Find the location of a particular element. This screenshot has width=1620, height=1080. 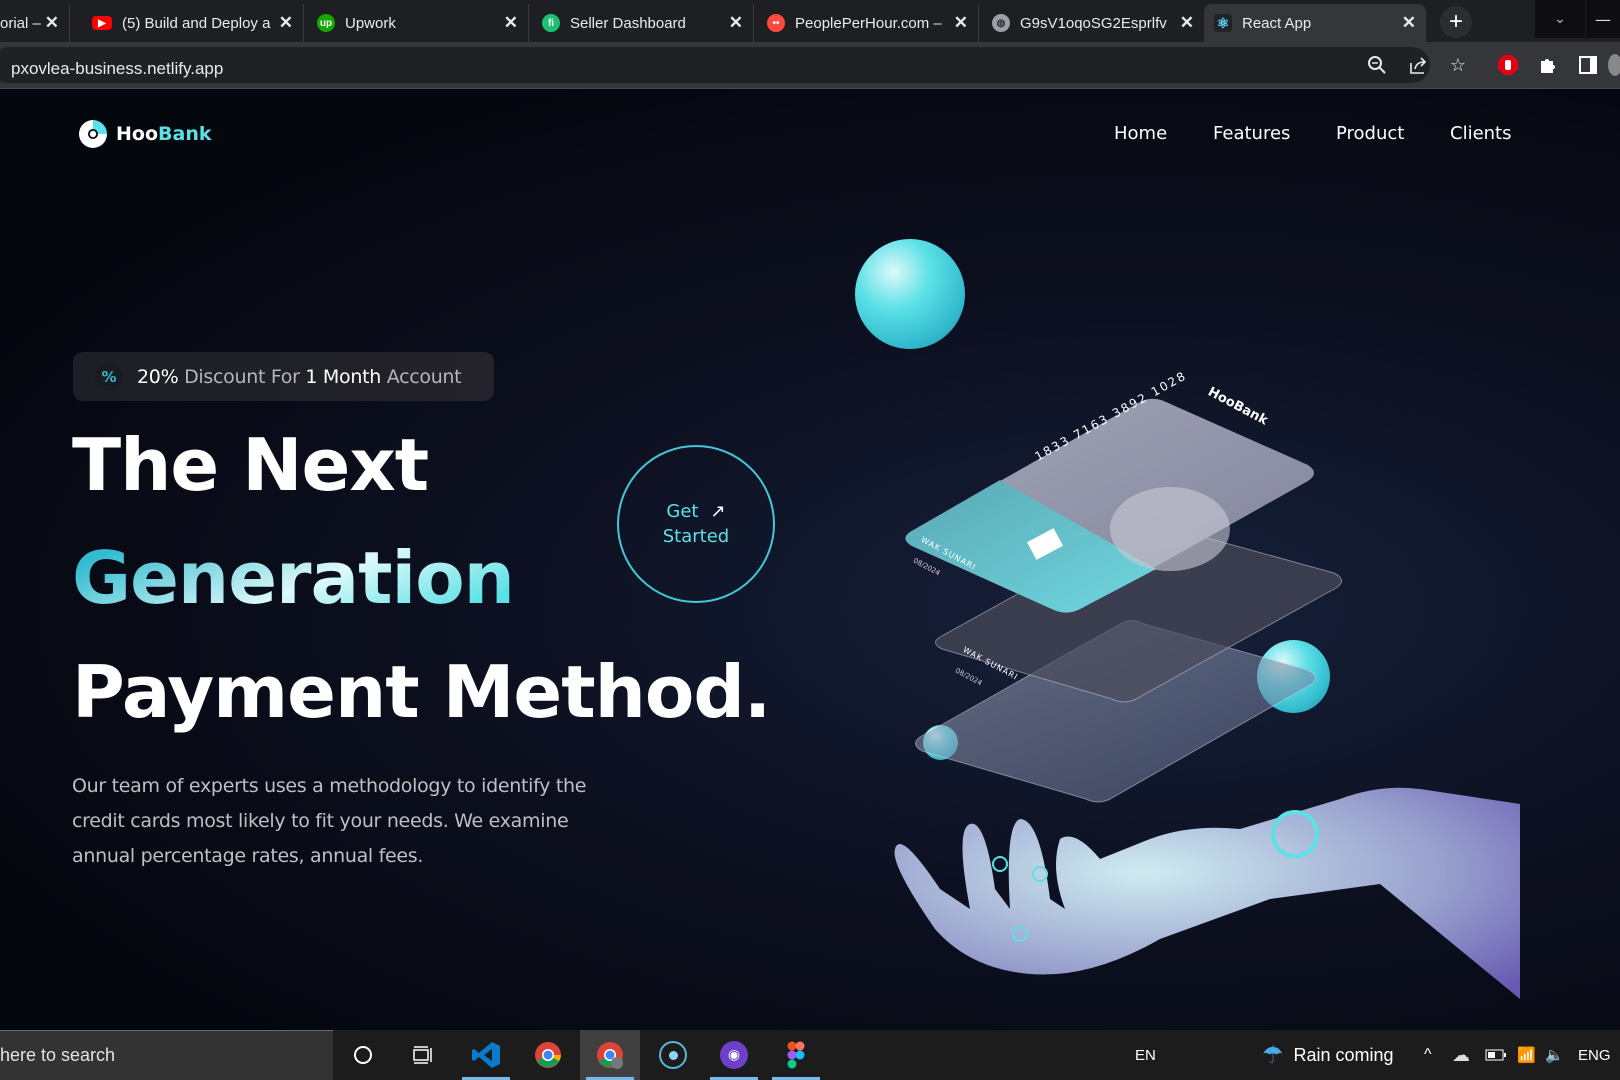

volume-icon: 🔈 is located at coordinates (1554, 1055).